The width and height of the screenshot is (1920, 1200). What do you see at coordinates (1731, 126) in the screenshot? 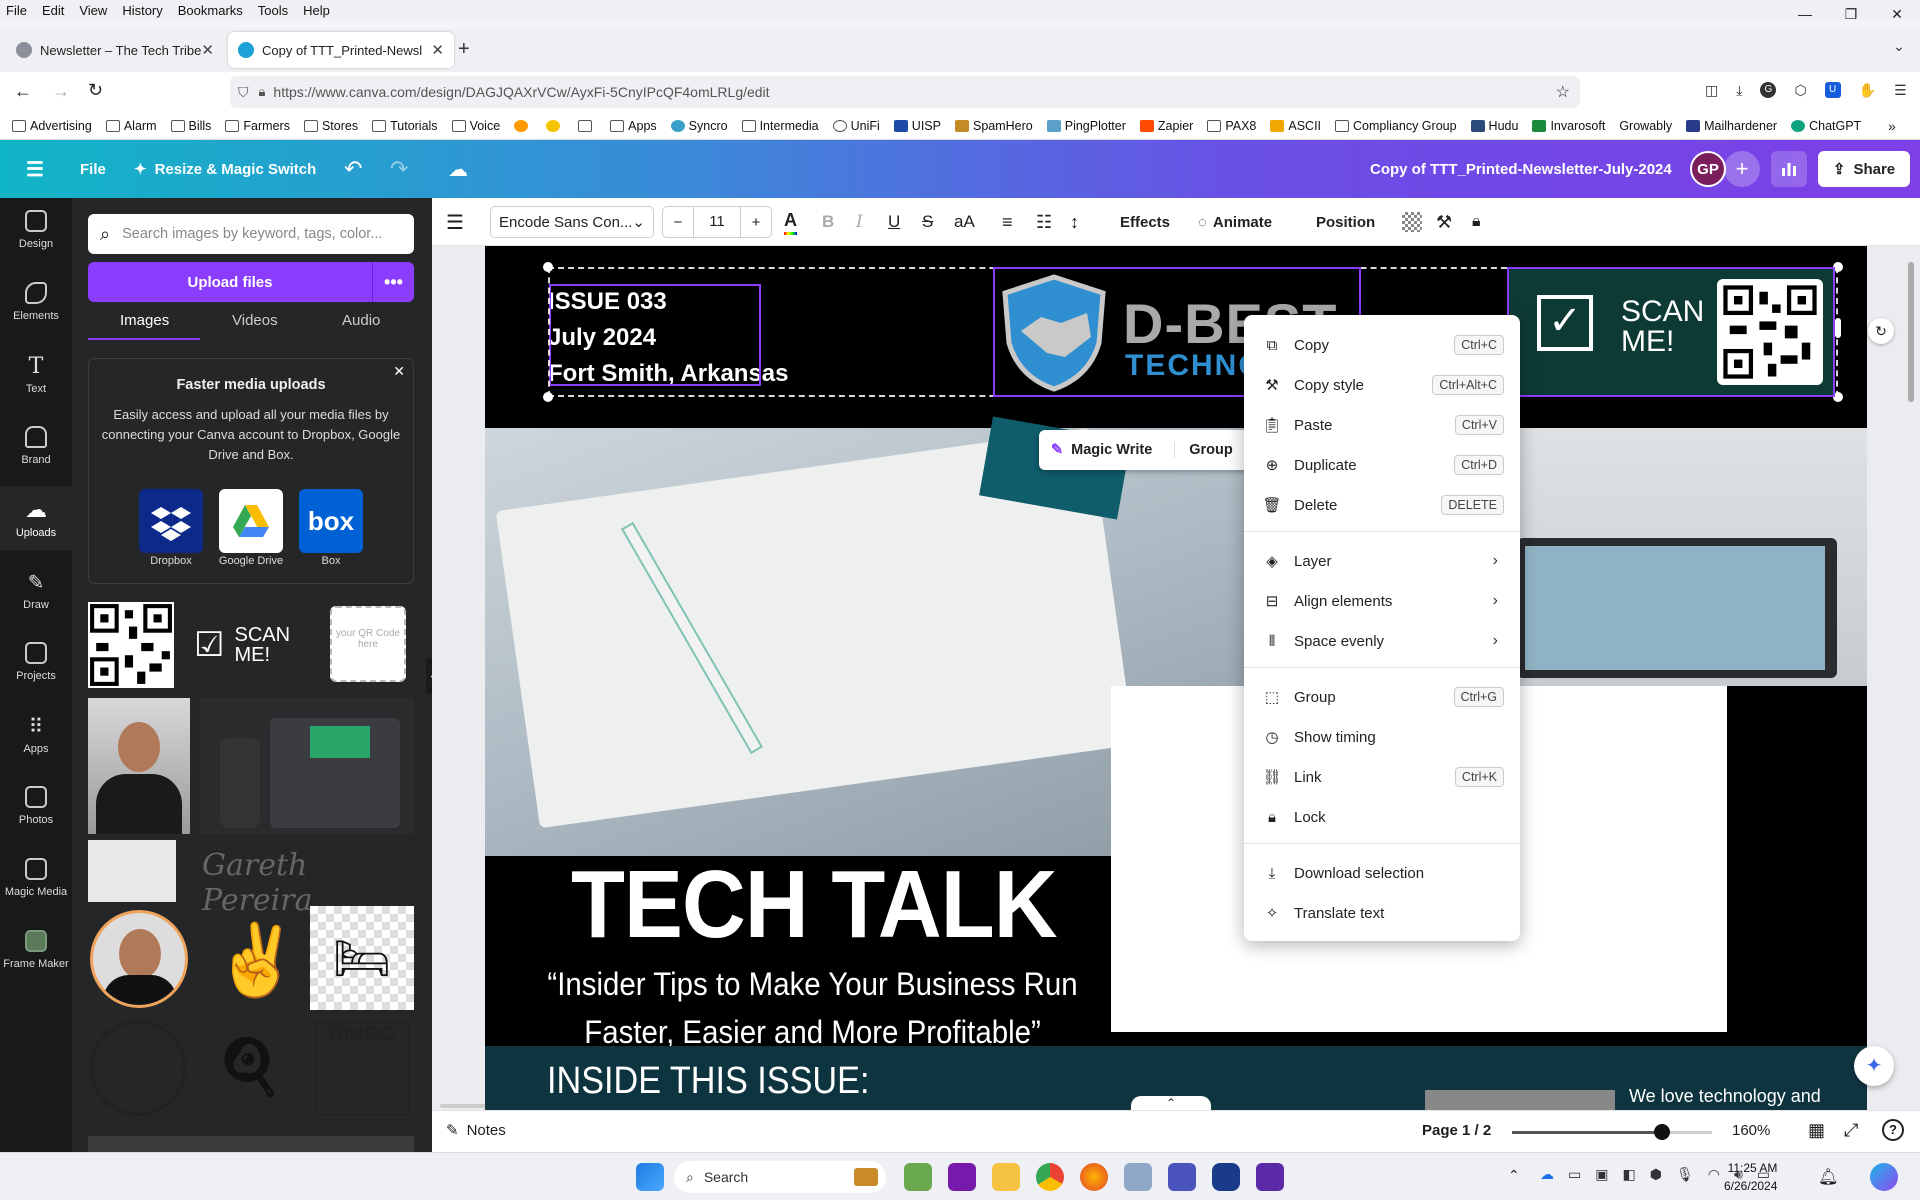
I see `bookmark-mailhardener: Mailhardener` at bounding box center [1731, 126].